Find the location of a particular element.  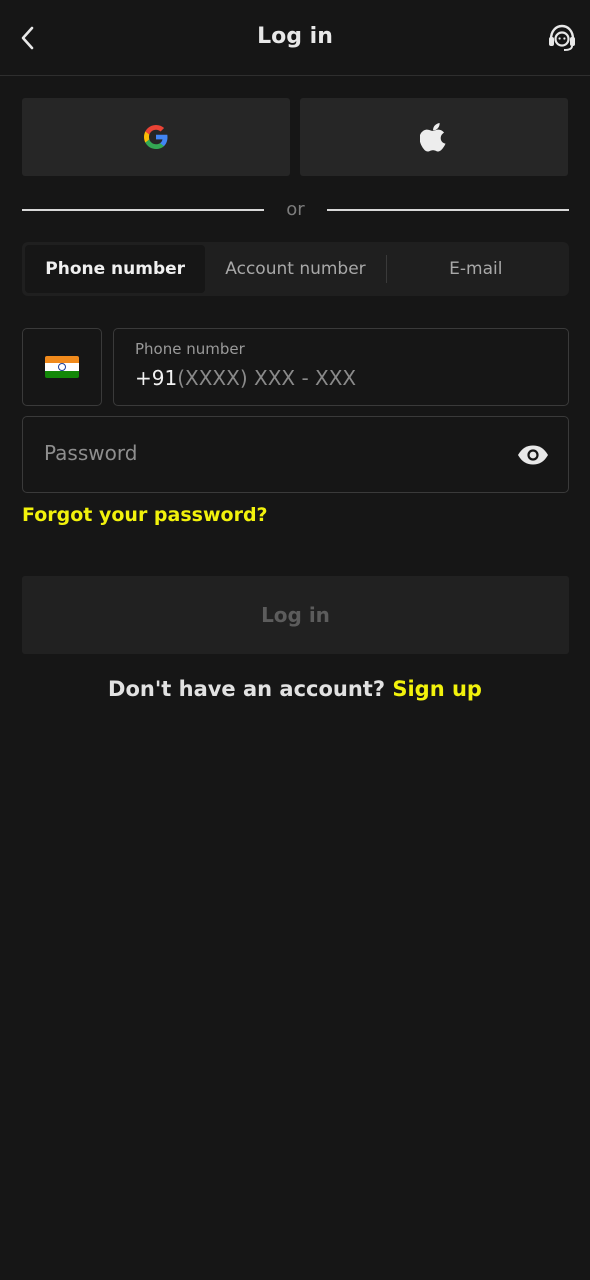

tab-email: E-mail is located at coordinates (475, 269).